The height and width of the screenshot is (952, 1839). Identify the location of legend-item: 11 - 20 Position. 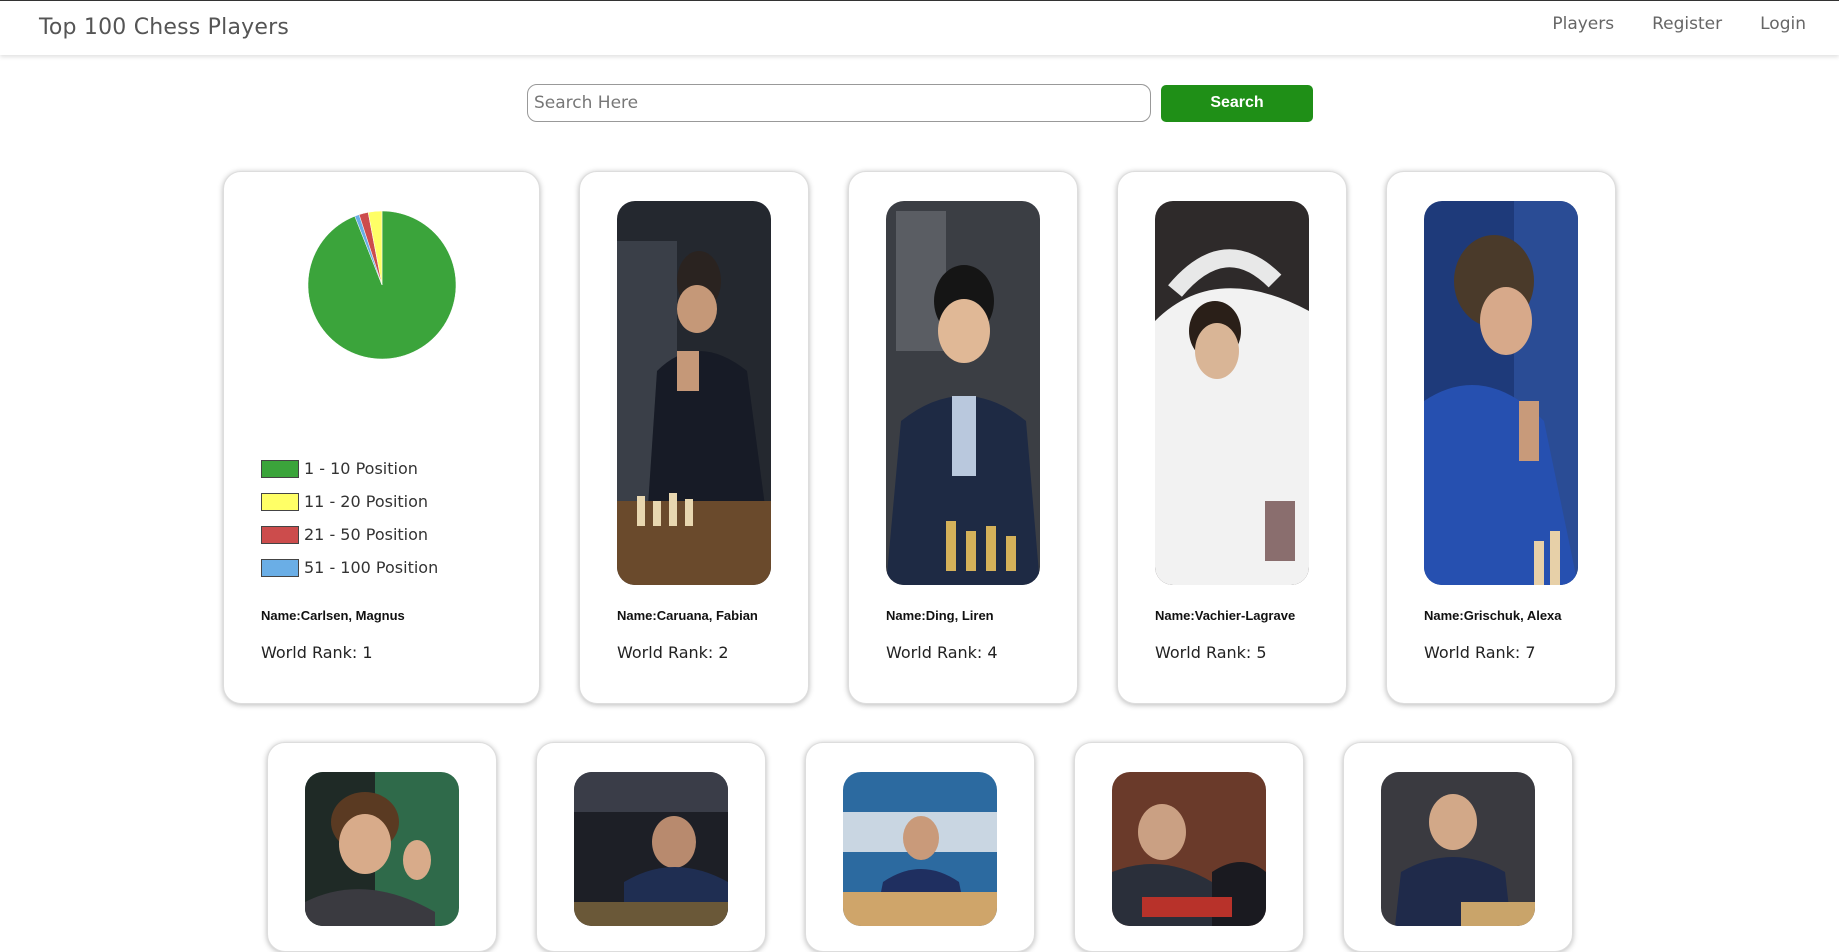
(349, 501).